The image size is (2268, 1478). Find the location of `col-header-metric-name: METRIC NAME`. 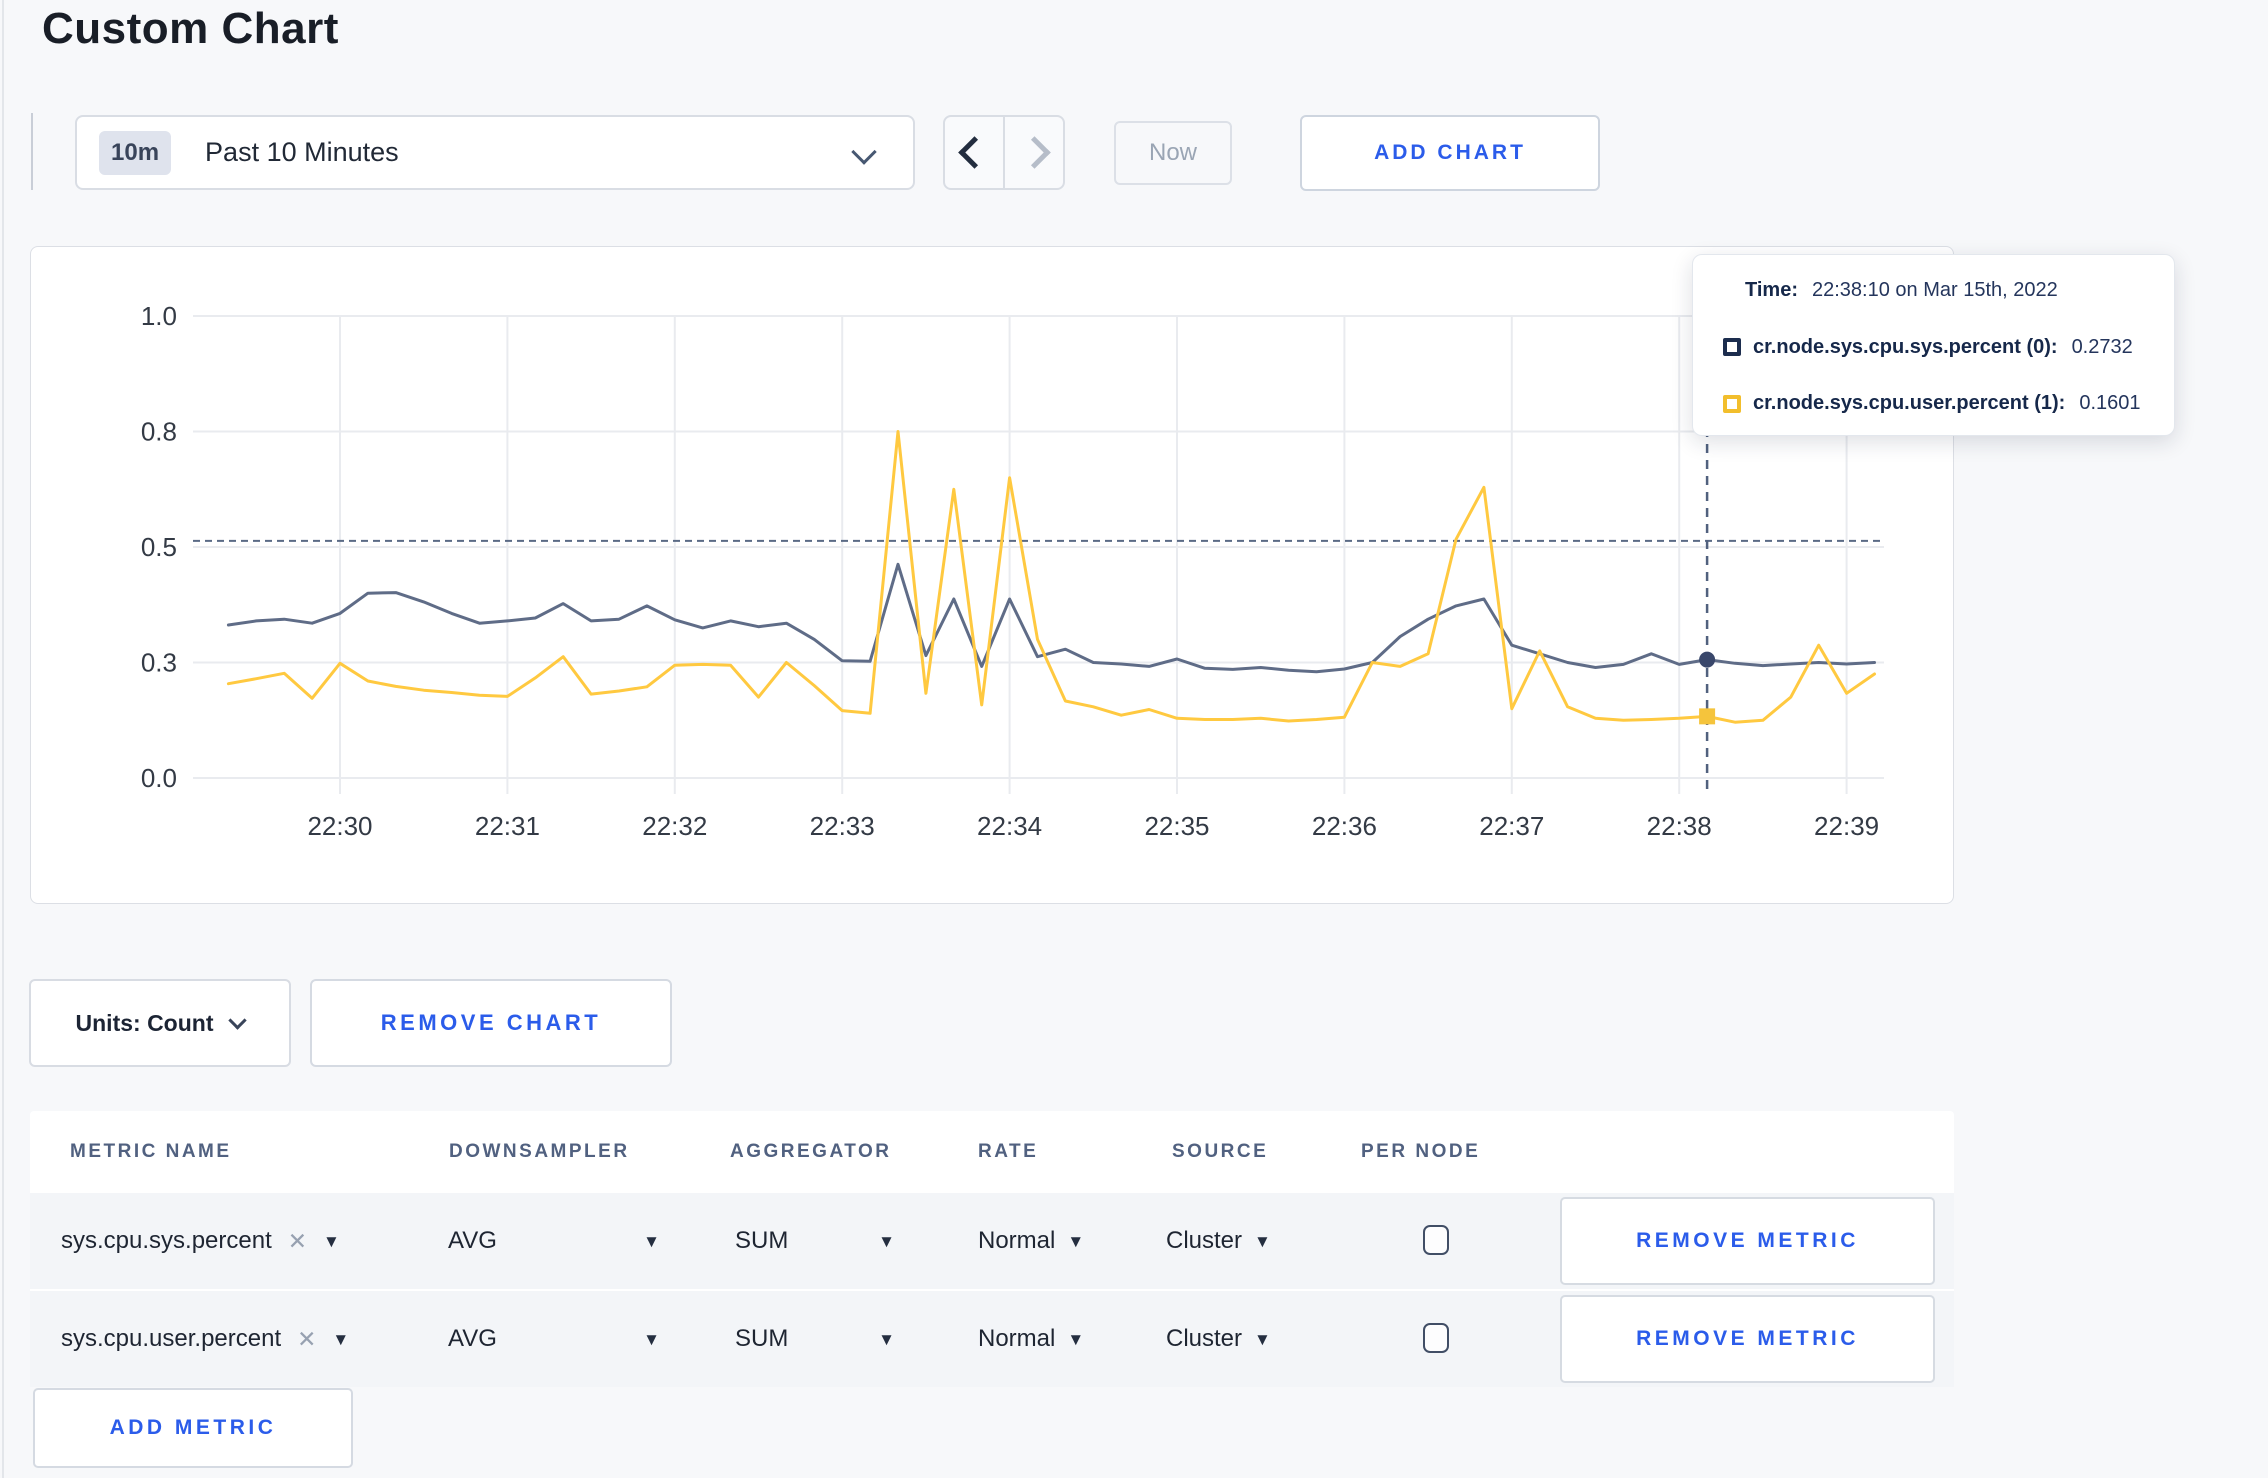

col-header-metric-name: METRIC NAME is located at coordinates (151, 1151).